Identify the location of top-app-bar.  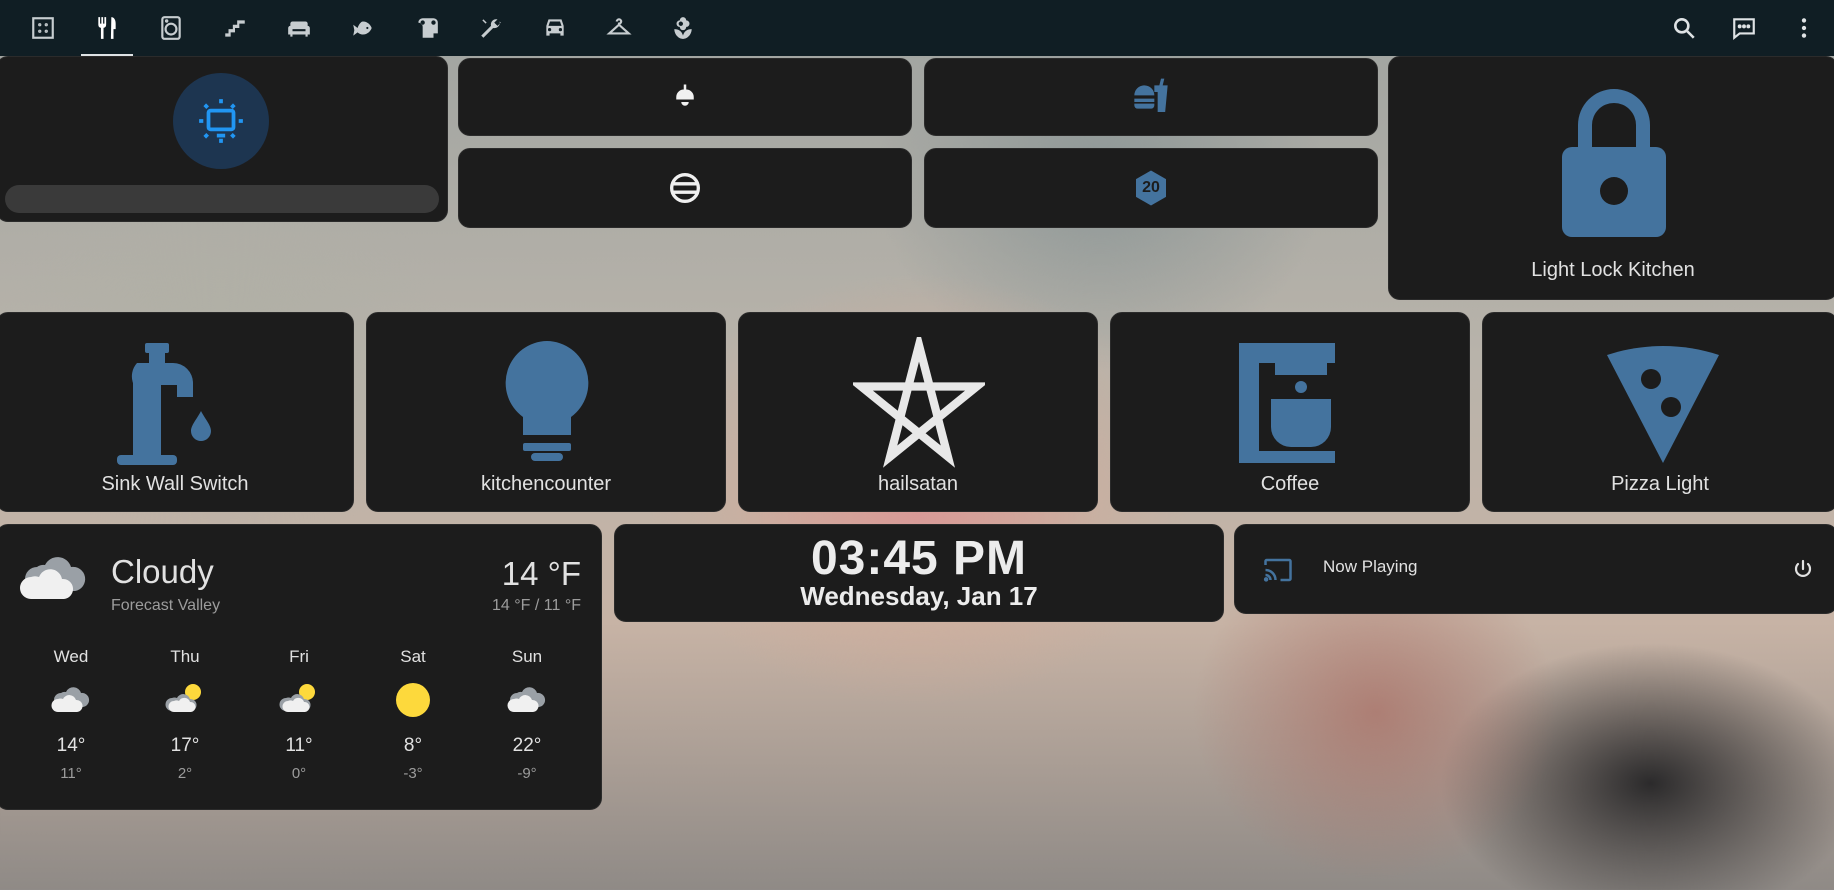
(917, 28).